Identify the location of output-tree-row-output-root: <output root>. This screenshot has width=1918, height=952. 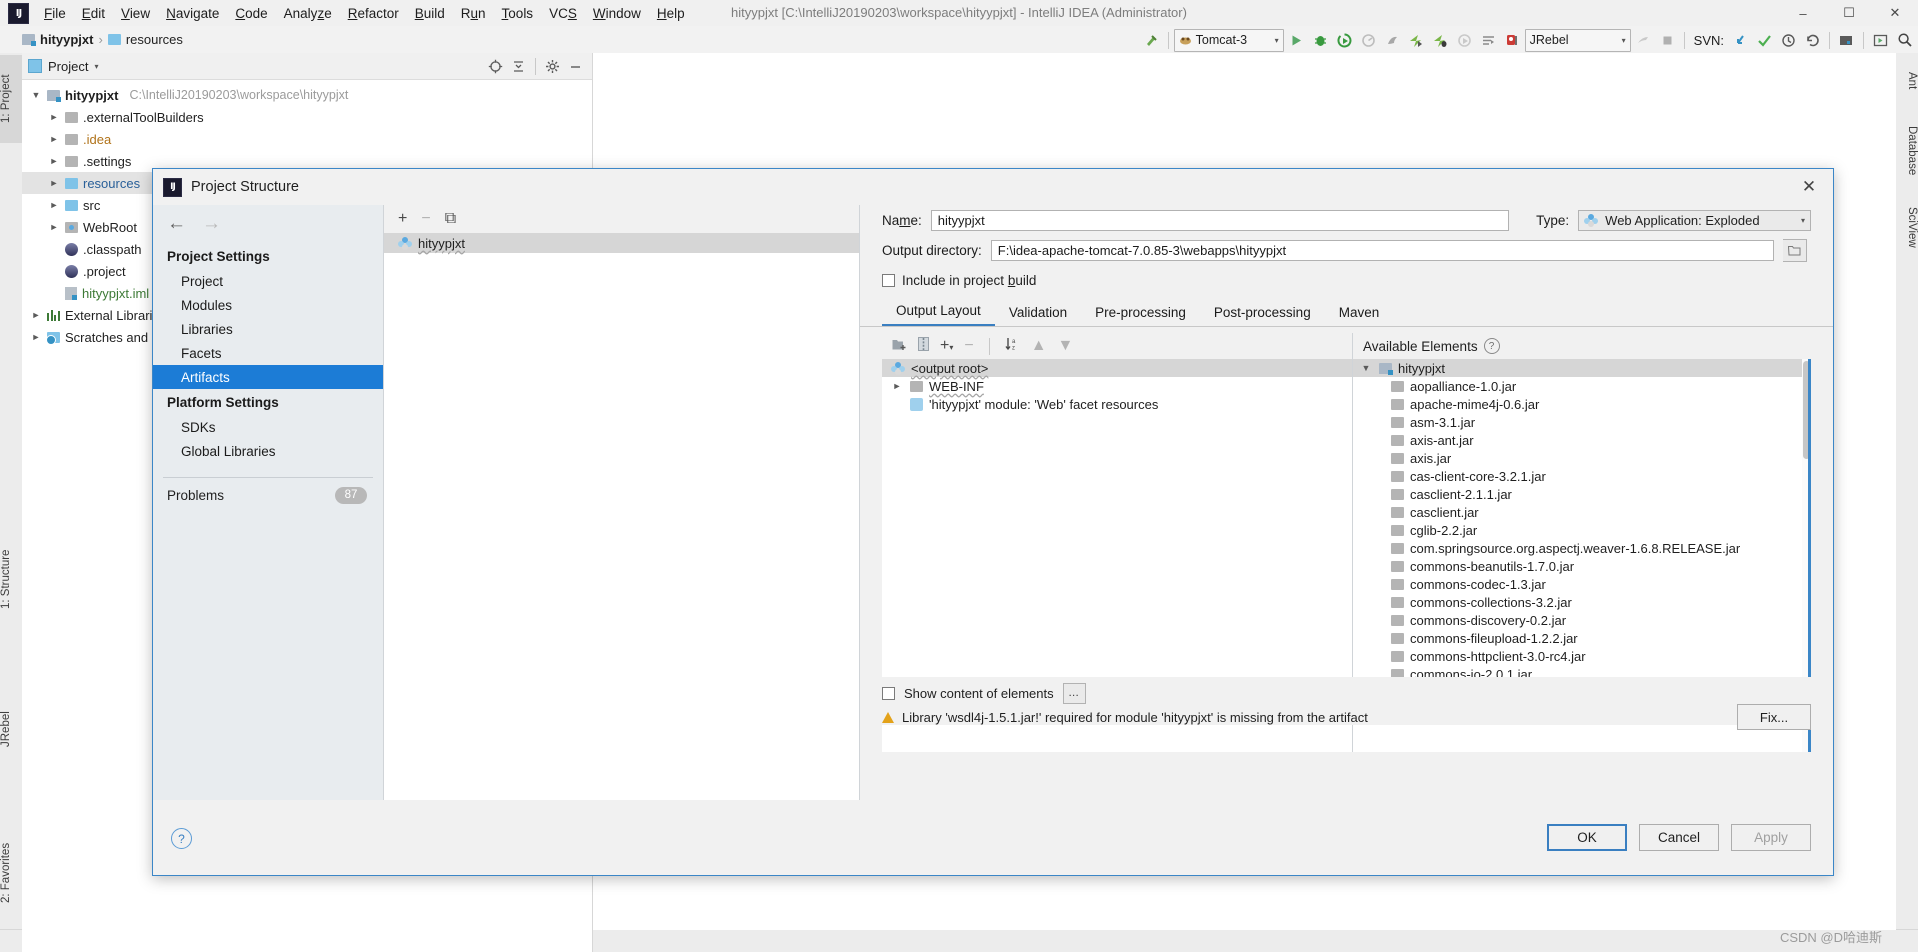
(1117, 368).